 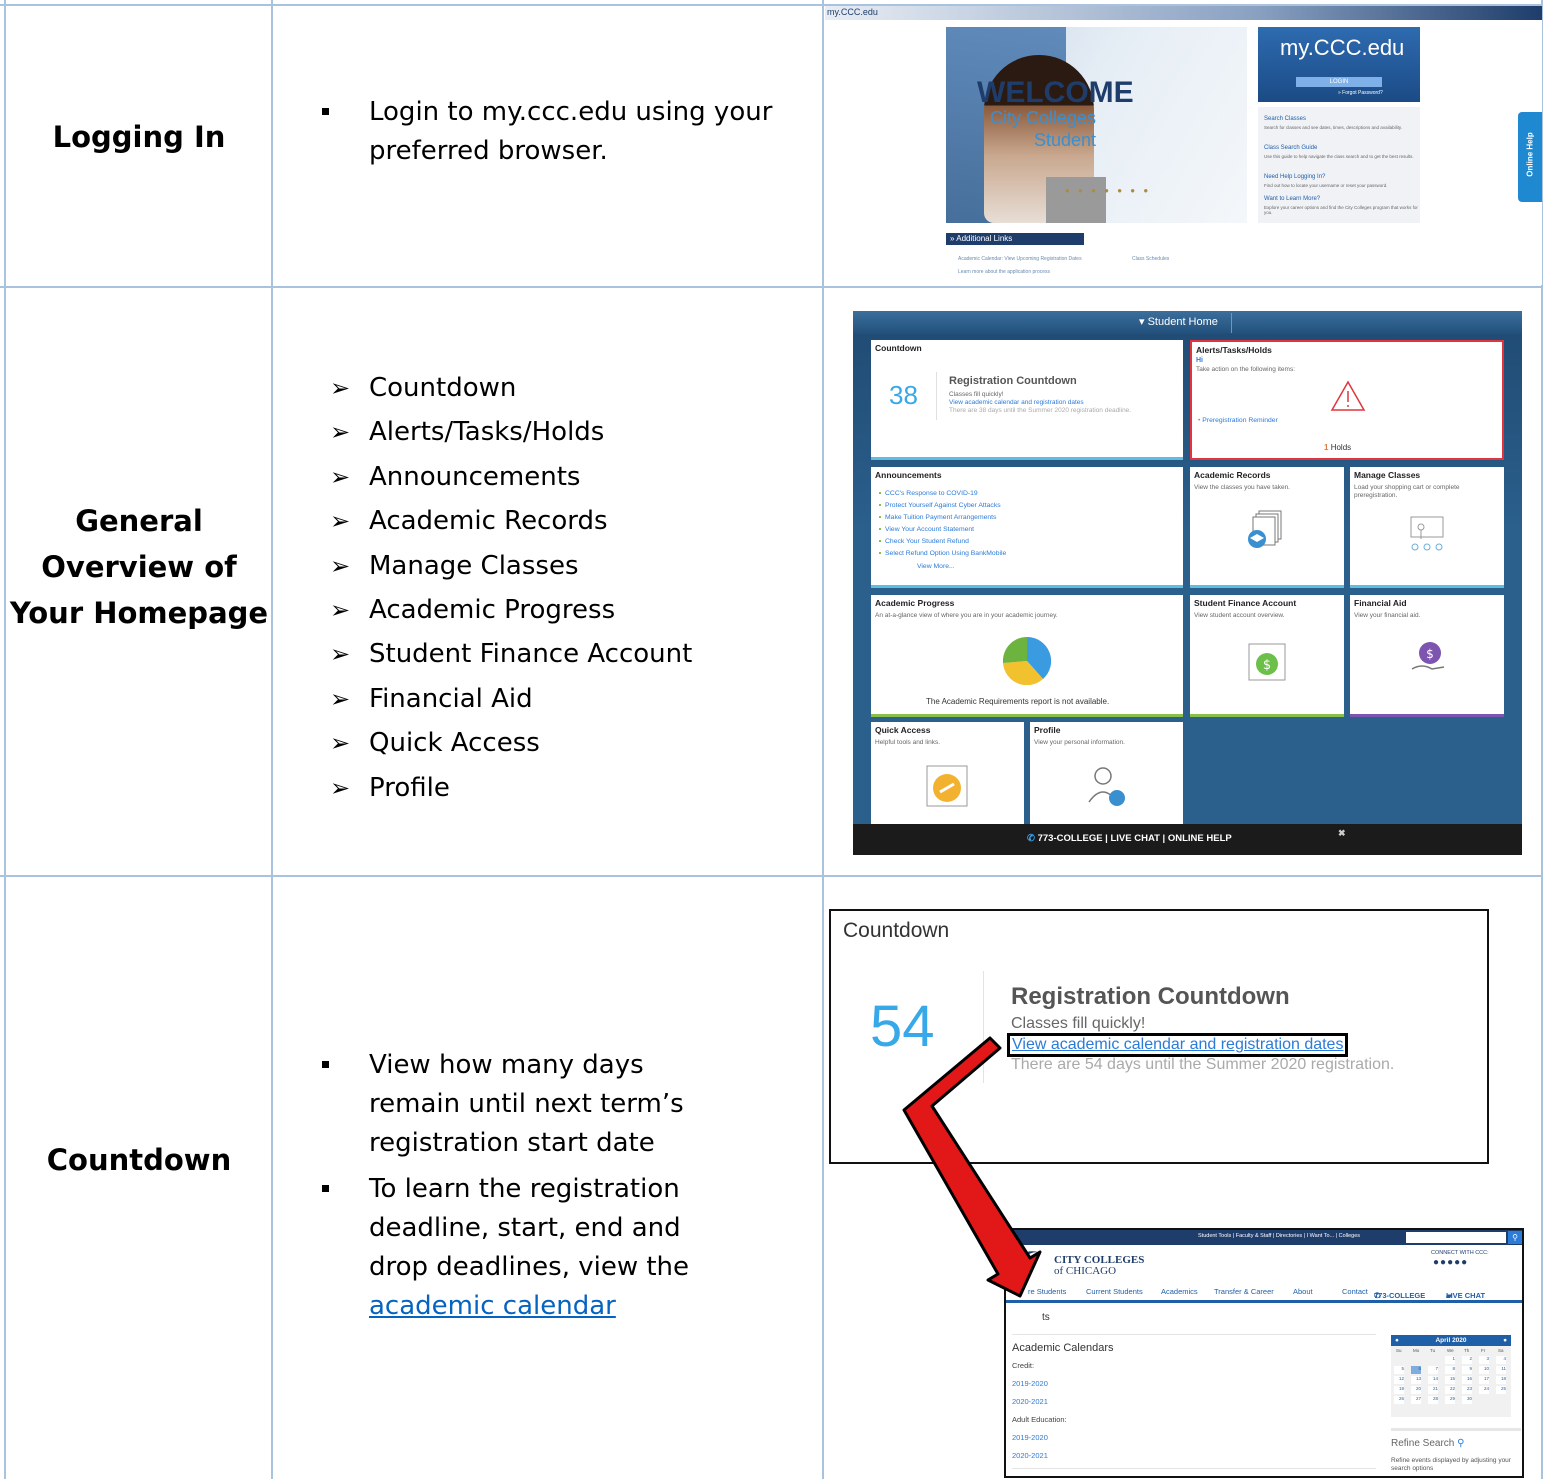 What do you see at coordinates (1065, 140) in the screenshot?
I see `welcome-subheading: Student` at bounding box center [1065, 140].